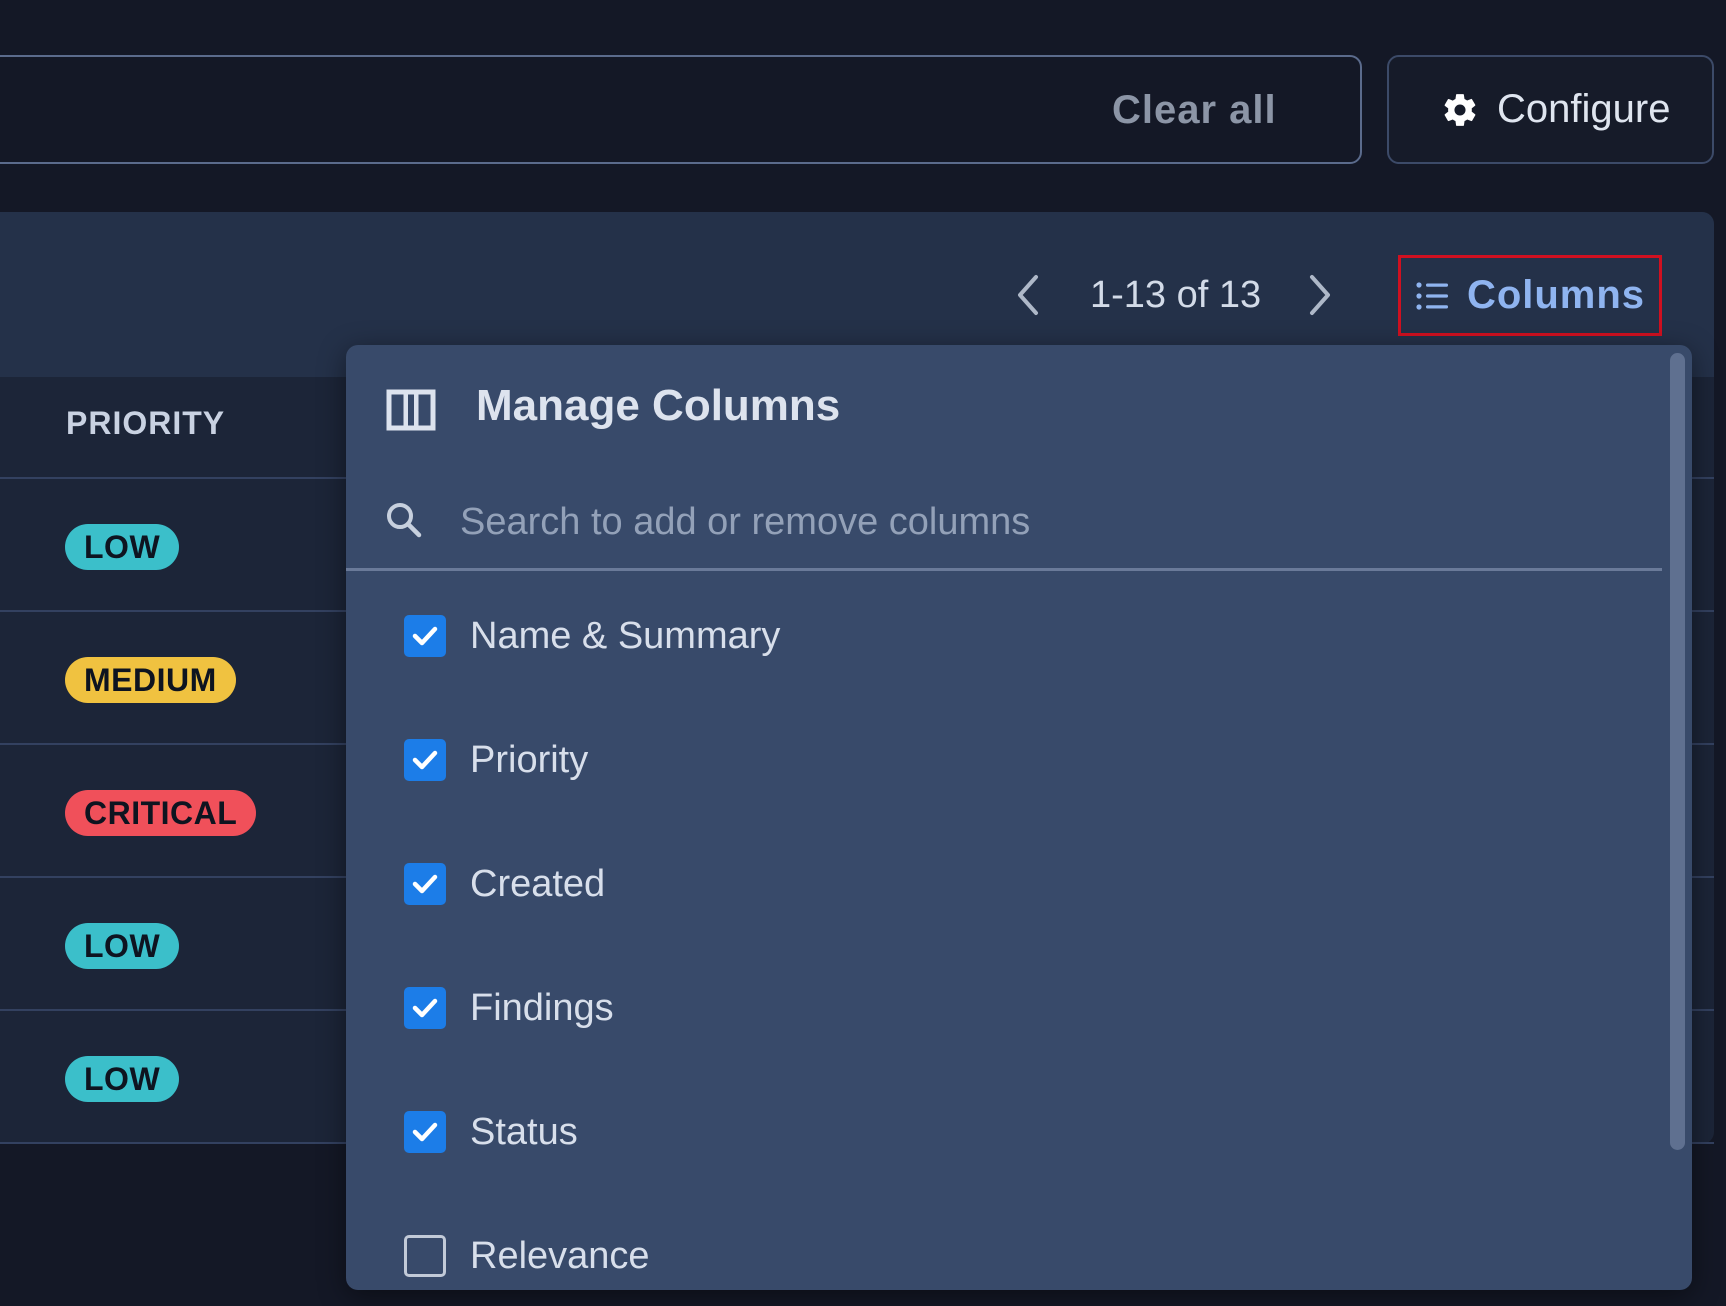  I want to click on priority-badge: MEDIUM, so click(150, 680).